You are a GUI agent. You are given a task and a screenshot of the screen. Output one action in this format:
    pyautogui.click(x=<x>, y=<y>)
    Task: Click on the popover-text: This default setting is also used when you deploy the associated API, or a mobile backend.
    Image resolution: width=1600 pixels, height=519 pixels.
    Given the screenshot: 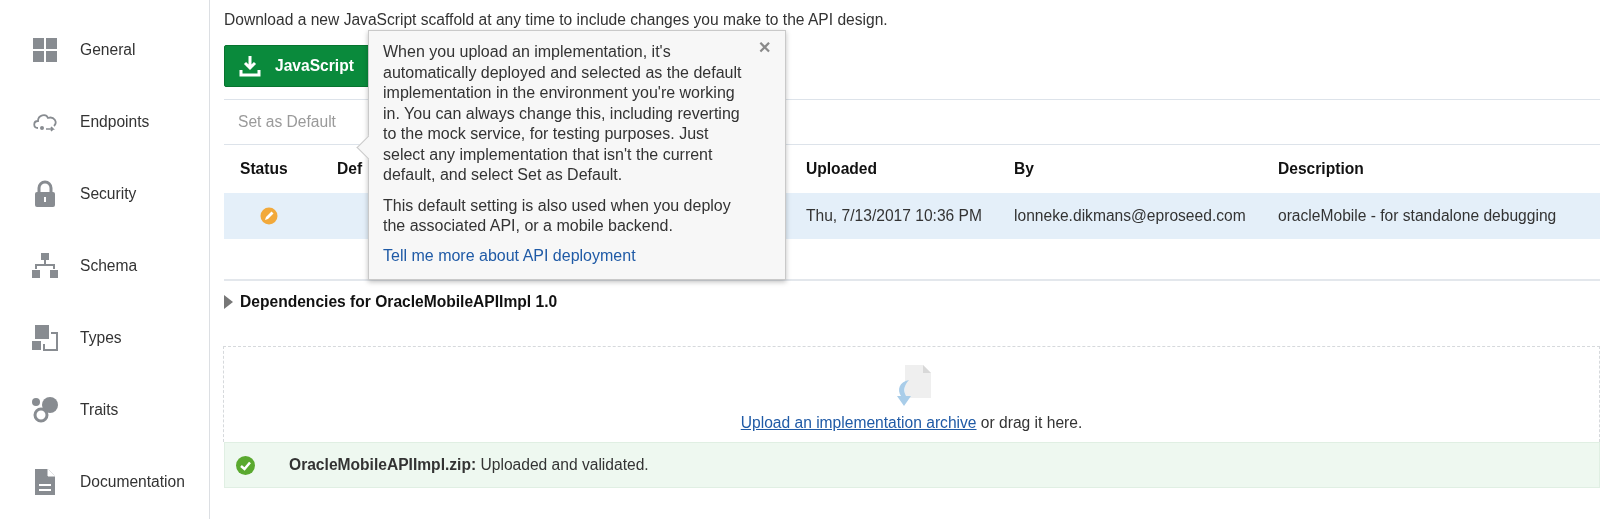 What is the action you would take?
    pyautogui.click(x=557, y=215)
    